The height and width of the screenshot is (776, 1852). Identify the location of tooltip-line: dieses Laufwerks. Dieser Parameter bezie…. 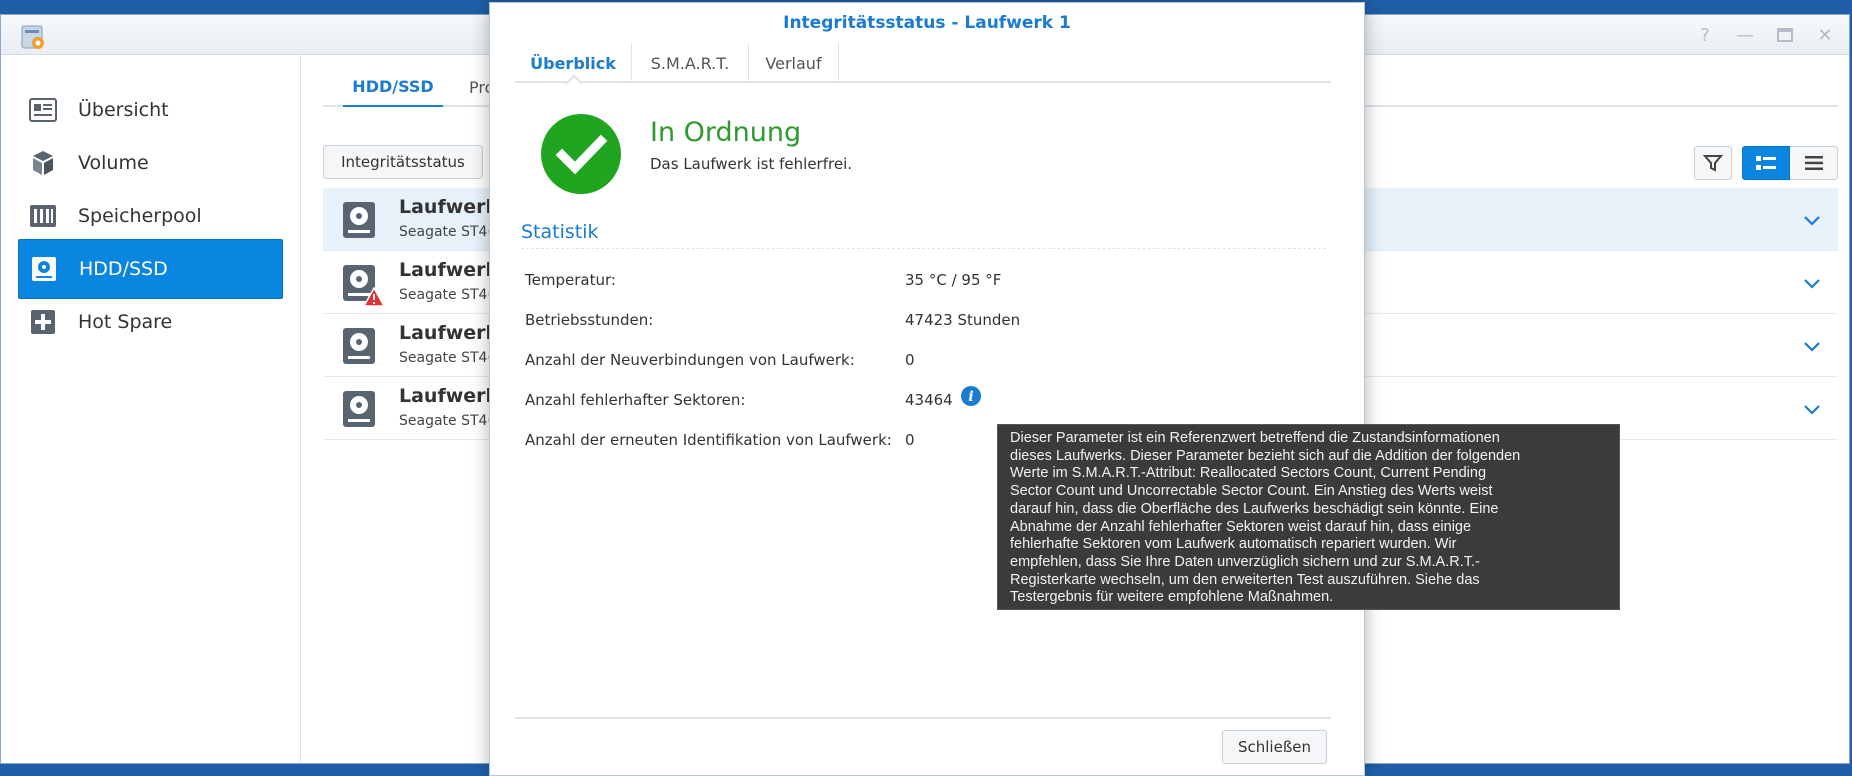
(1265, 455).